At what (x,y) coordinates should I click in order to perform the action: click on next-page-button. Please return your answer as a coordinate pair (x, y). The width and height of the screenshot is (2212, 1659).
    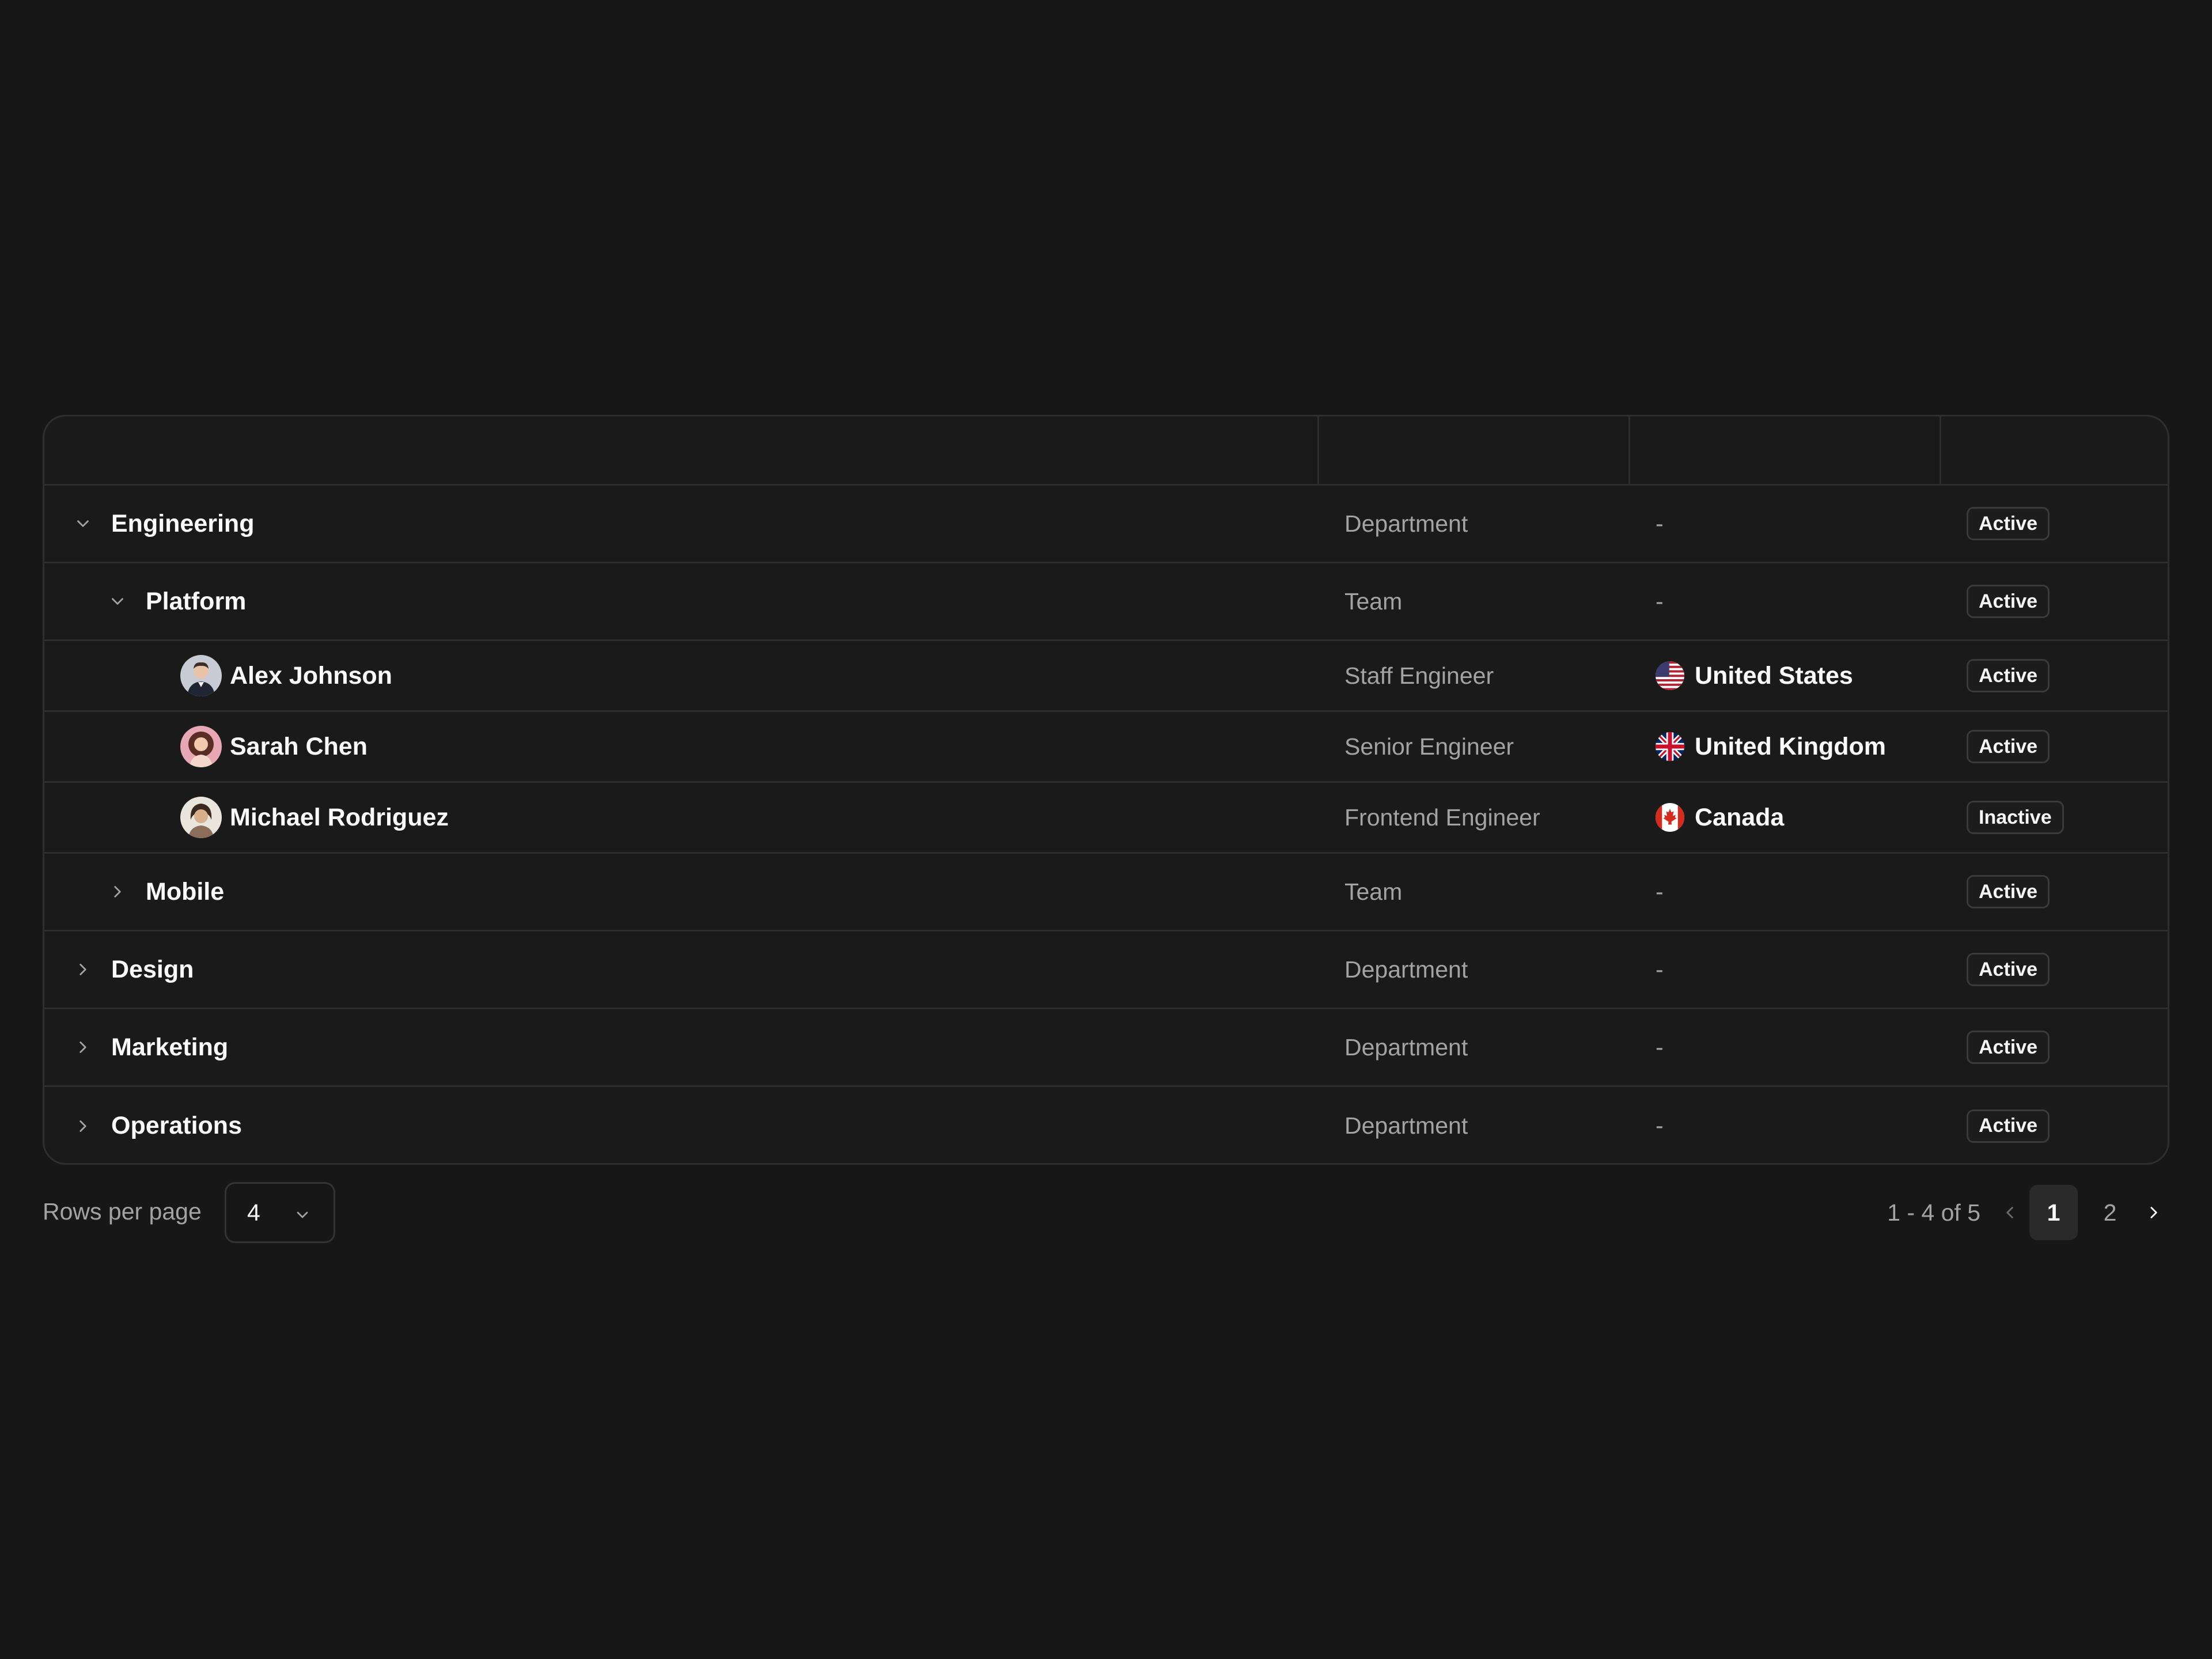
    Looking at the image, I should click on (2153, 1212).